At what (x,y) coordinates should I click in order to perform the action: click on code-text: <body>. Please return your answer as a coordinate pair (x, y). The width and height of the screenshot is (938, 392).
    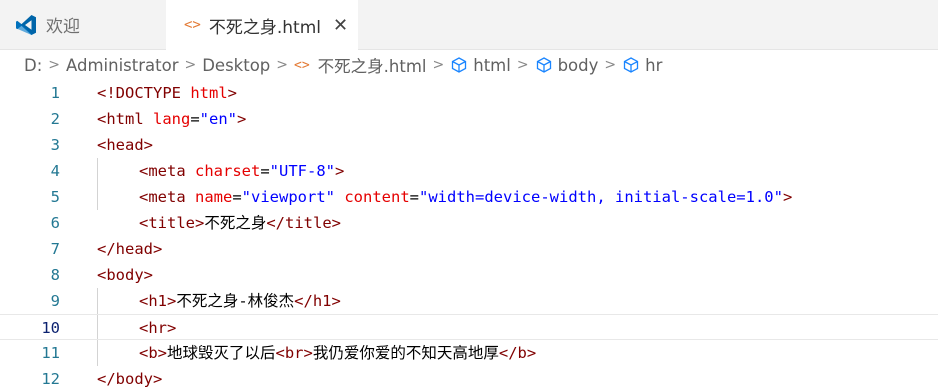
    Looking at the image, I should click on (125, 275).